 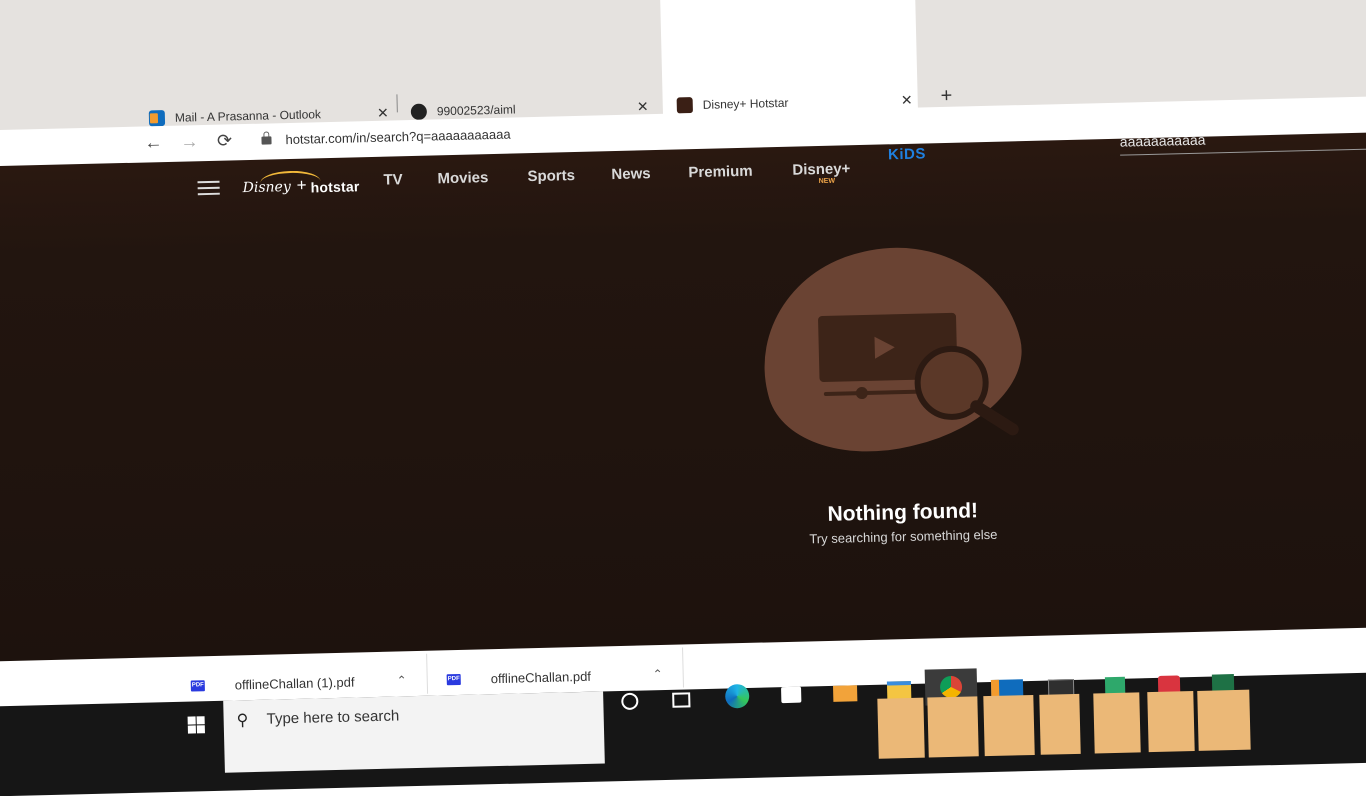 What do you see at coordinates (157, 118) in the screenshot?
I see `outlook-icon` at bounding box center [157, 118].